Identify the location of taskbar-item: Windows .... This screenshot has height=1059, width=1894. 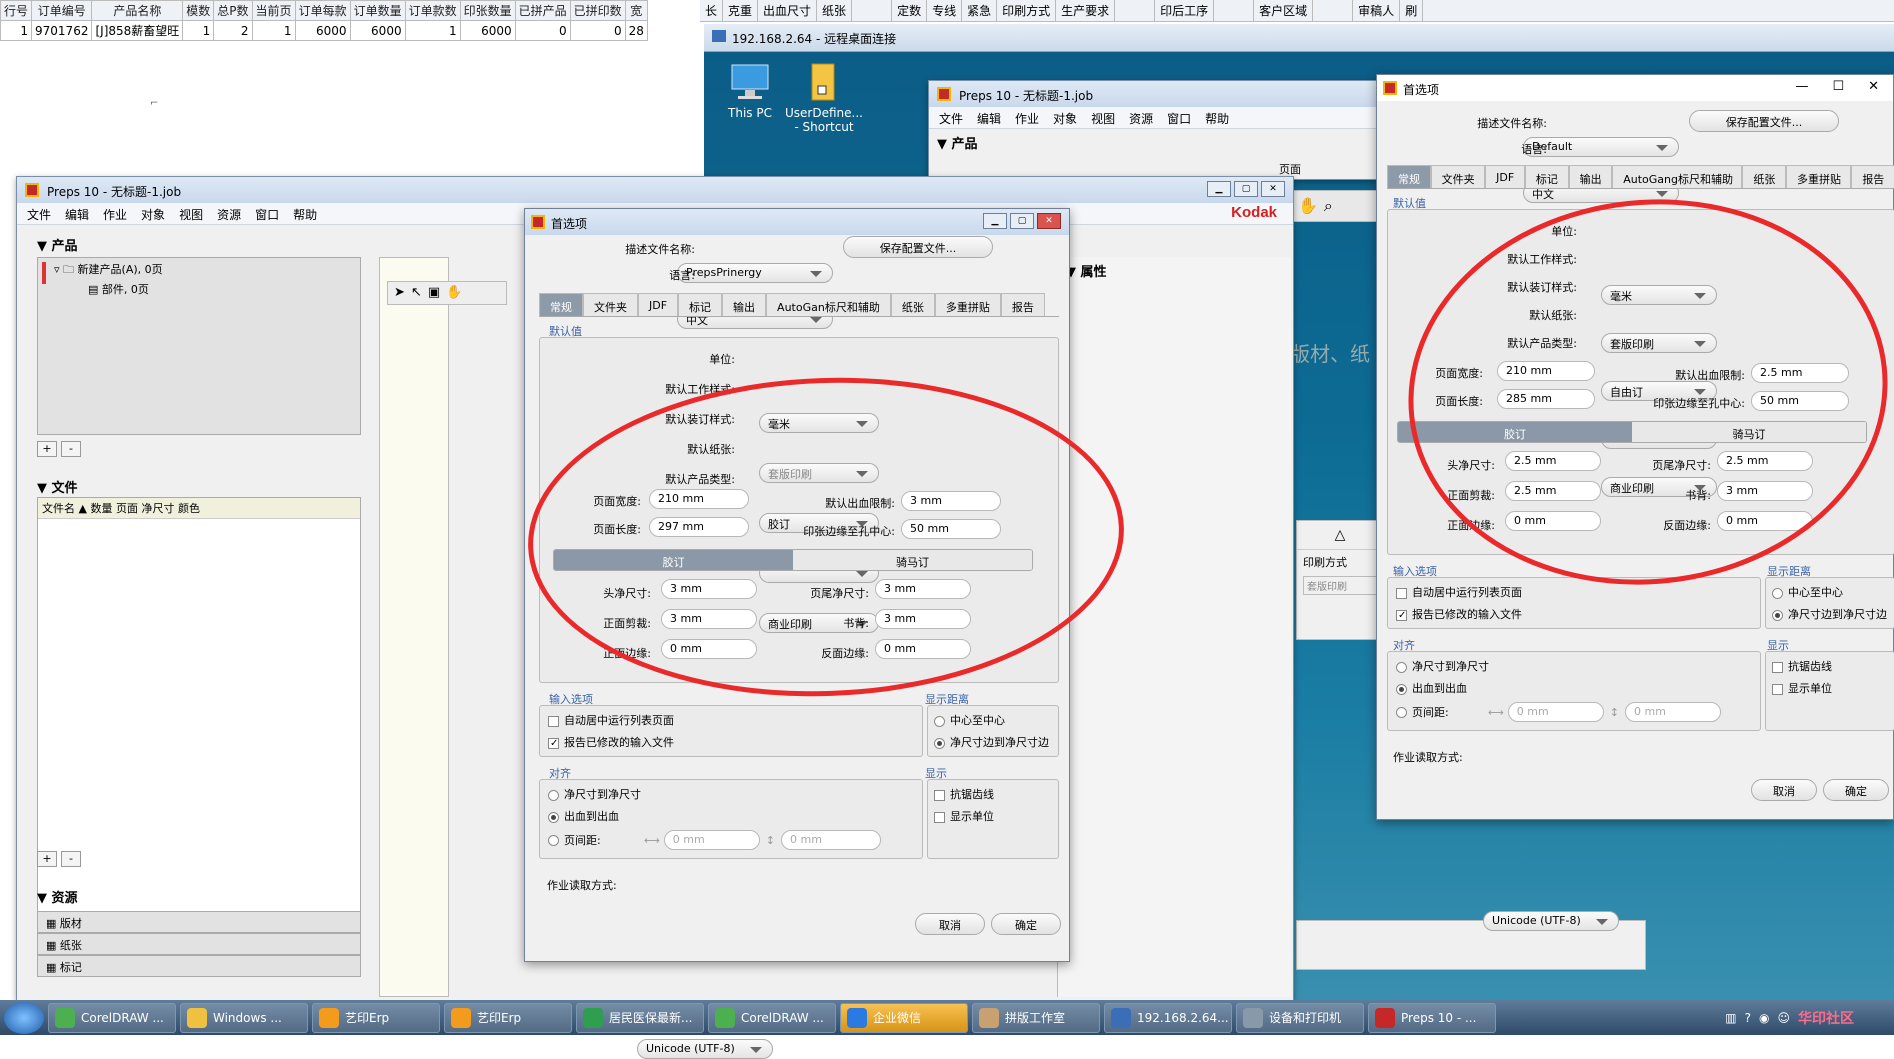
(244, 1017).